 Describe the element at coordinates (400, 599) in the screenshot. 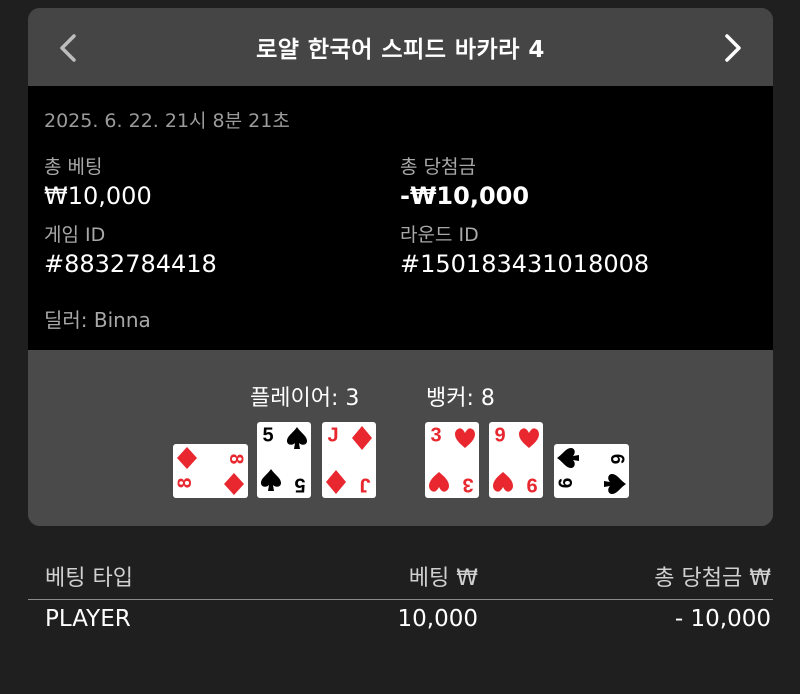

I see `table-divider` at that location.